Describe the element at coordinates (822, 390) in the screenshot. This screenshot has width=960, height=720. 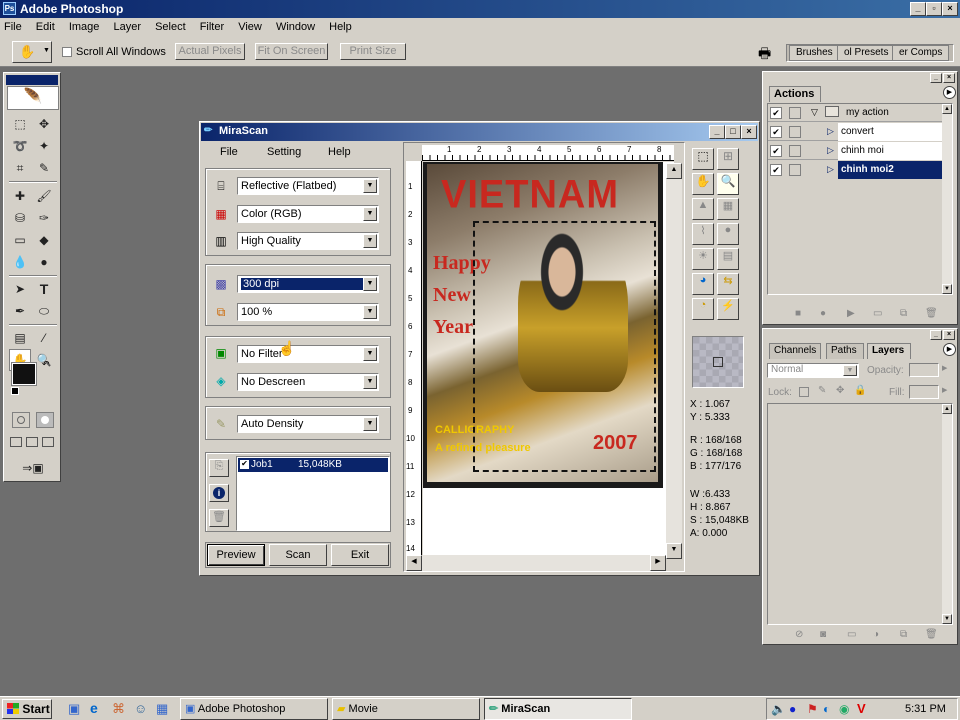
I see `lock-image-icon: ✎` at that location.